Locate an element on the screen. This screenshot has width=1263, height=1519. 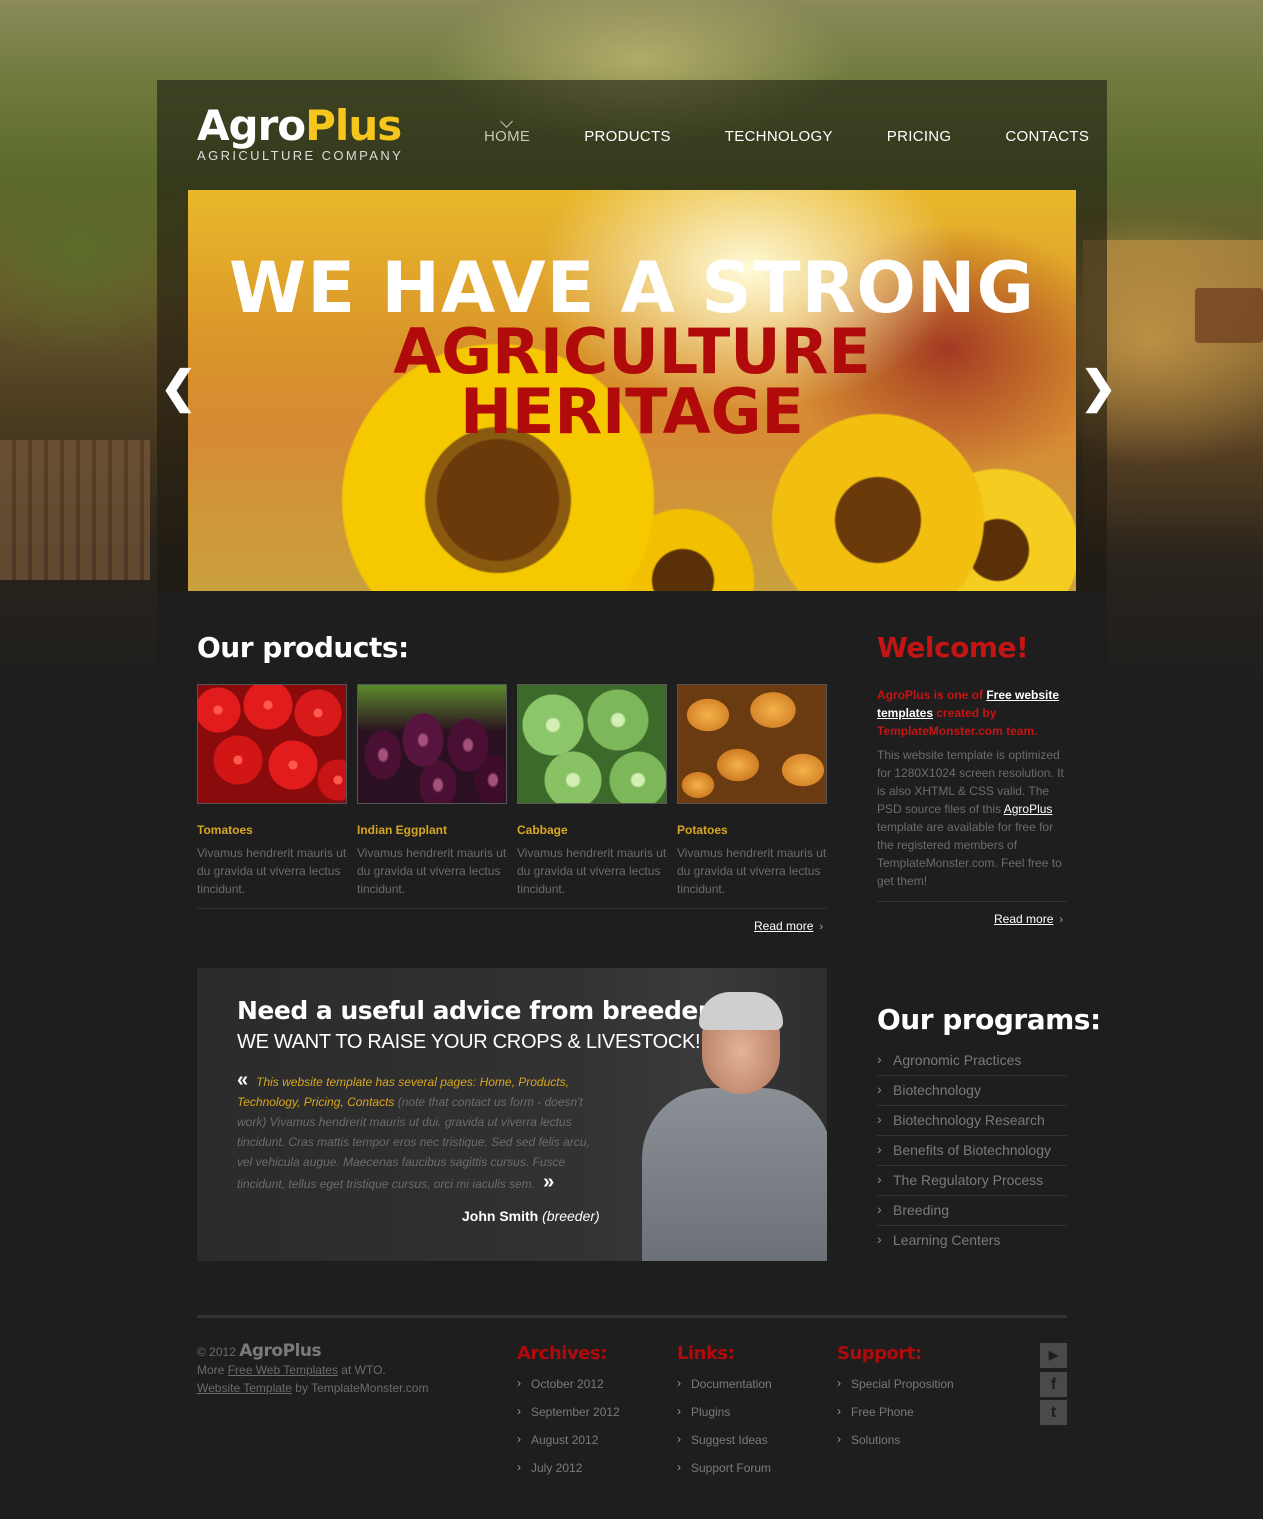
footer-text: at WTO. is located at coordinates (361, 1370).